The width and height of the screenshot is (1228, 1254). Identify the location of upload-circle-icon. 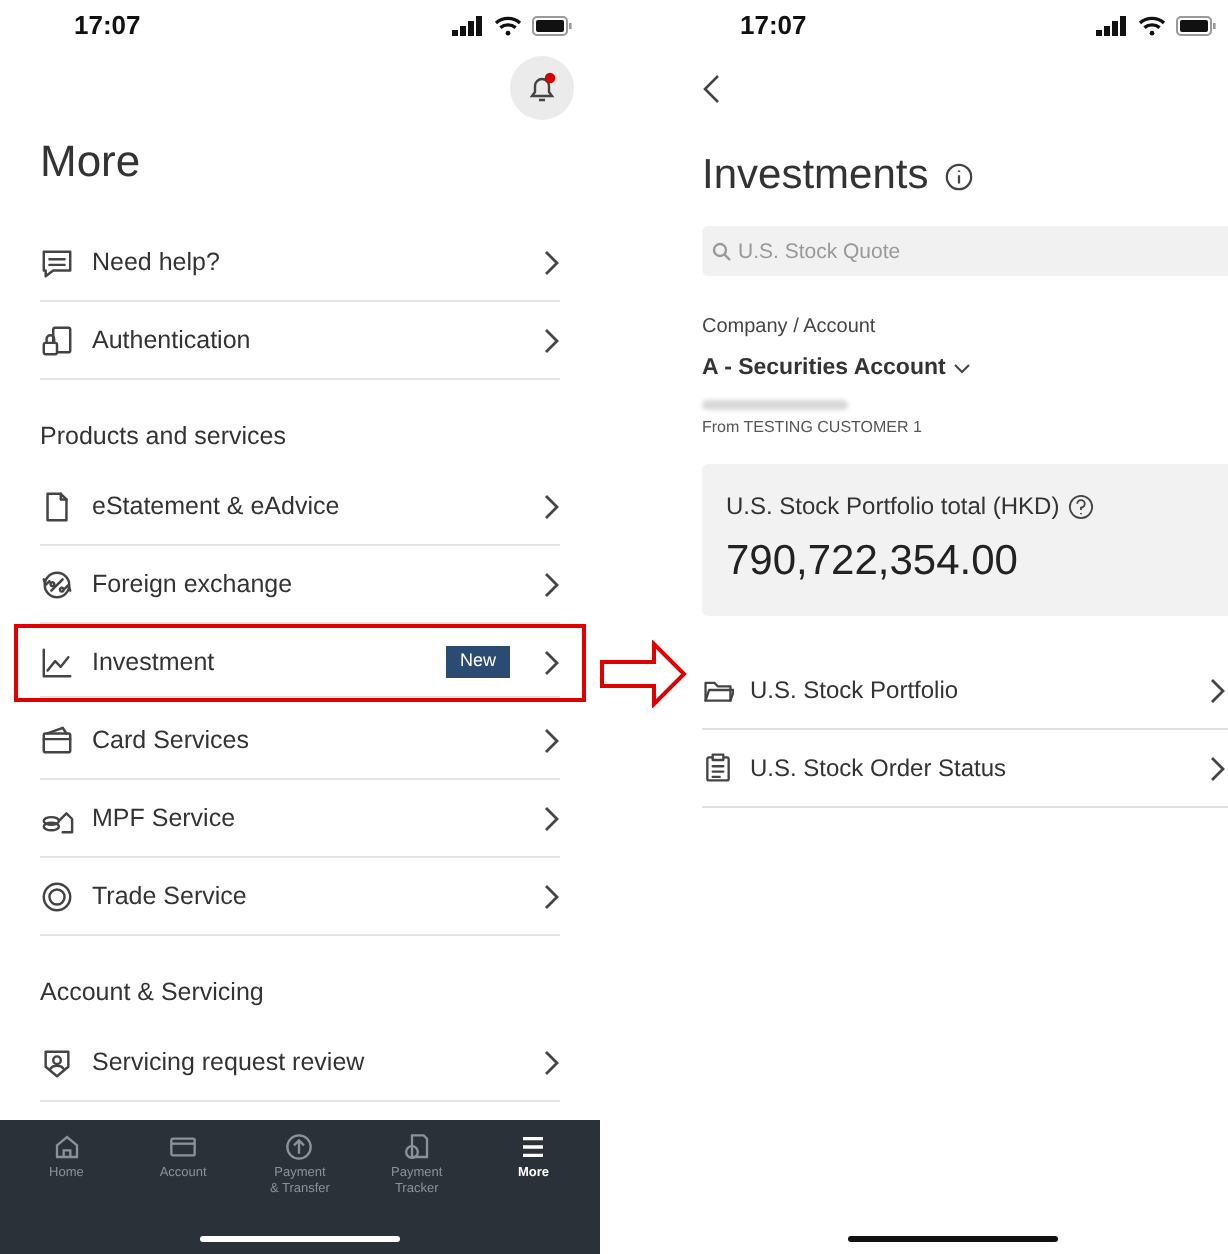
(299, 1147).